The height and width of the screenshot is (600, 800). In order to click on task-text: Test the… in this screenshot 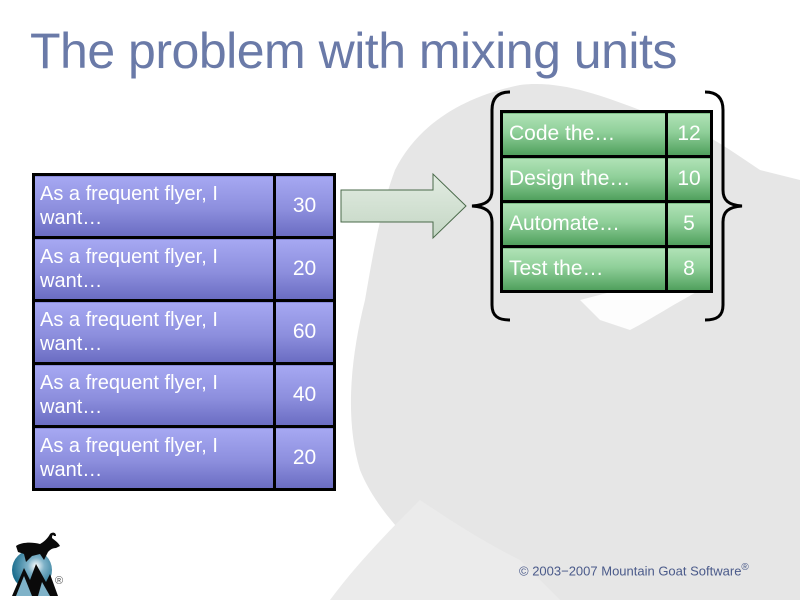, I will do `click(584, 269)`.